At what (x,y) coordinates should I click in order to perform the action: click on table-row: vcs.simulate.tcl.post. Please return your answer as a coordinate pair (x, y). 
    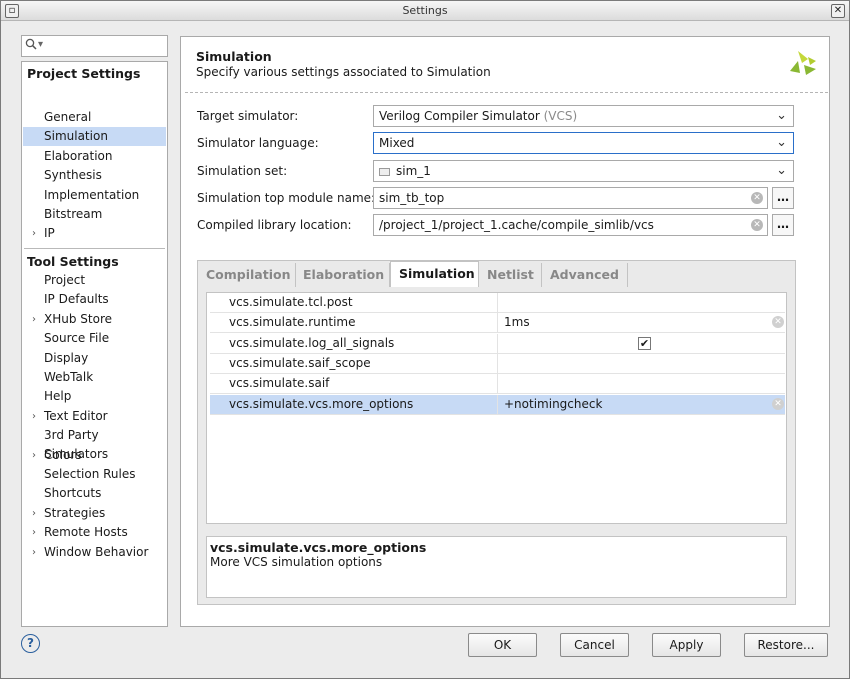
    Looking at the image, I should click on (497, 303).